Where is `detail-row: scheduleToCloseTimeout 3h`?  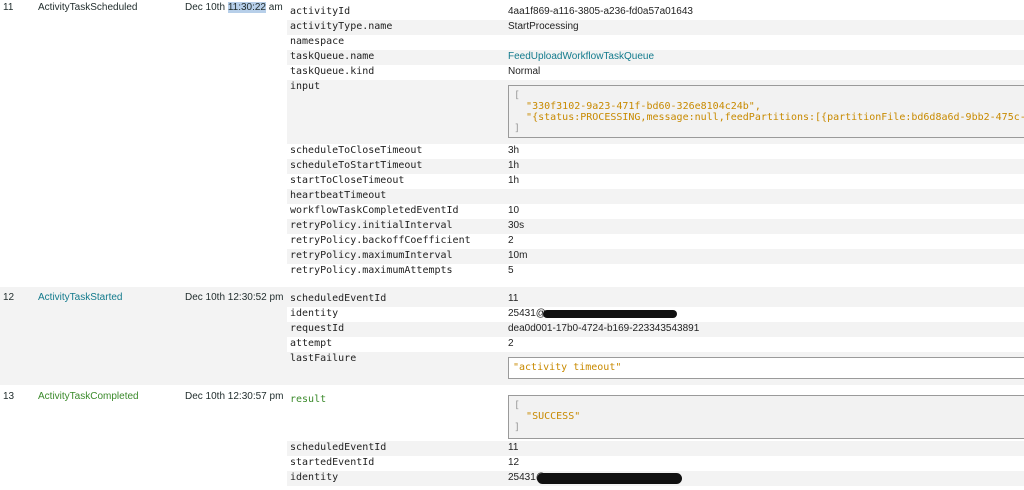 detail-row: scheduleToCloseTimeout 3h is located at coordinates (655, 151).